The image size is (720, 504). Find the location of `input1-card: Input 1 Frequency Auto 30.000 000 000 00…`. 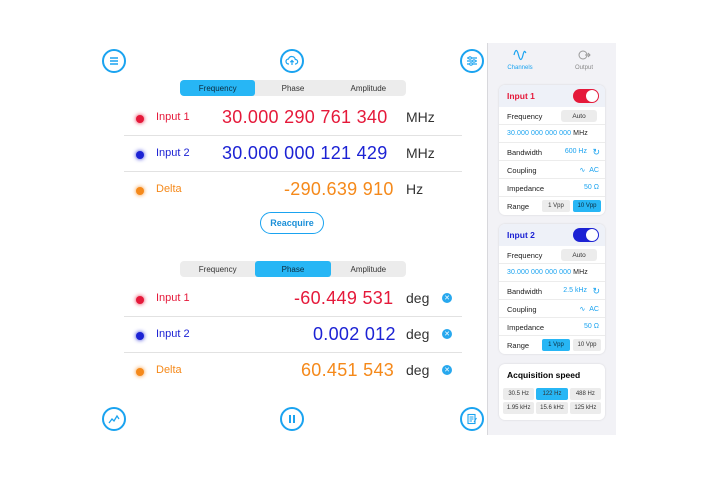

input1-card: Input 1 Frequency Auto 30.000 000 000 00… is located at coordinates (552, 150).